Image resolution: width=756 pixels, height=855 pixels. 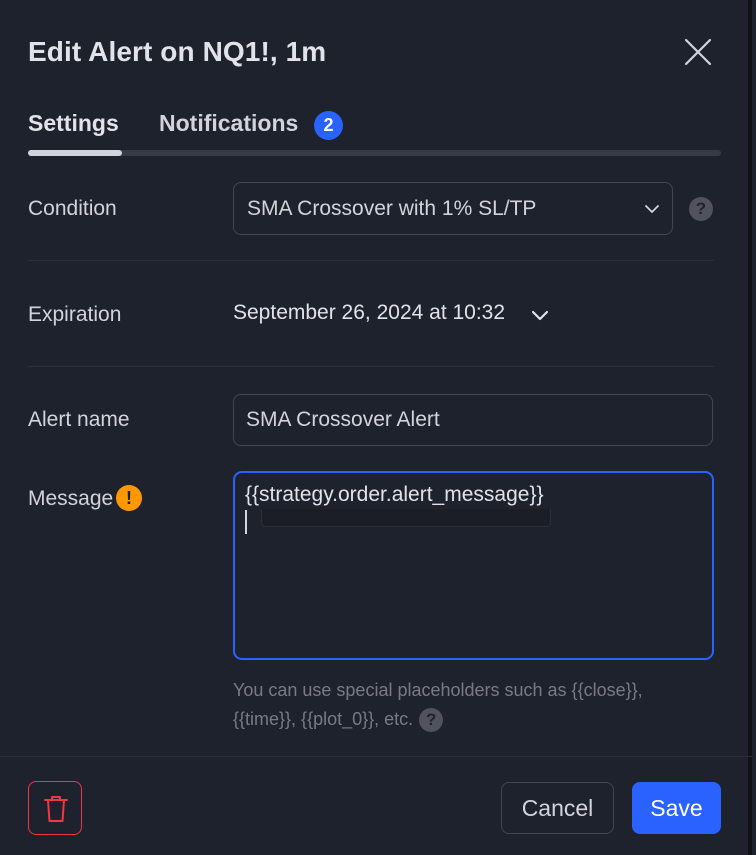 I want to click on notifications-count-badge: 2, so click(x=328, y=125).